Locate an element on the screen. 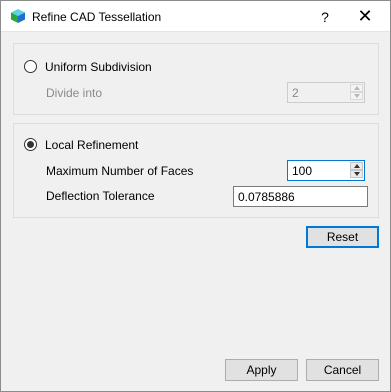 The width and height of the screenshot is (391, 392). apply-button: Apply is located at coordinates (261, 370).